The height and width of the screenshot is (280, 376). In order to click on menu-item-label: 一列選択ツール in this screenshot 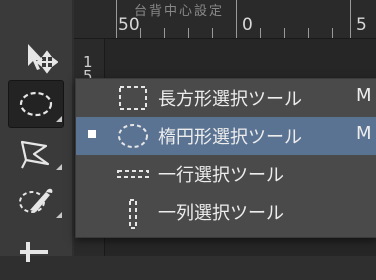, I will do `click(221, 213)`.